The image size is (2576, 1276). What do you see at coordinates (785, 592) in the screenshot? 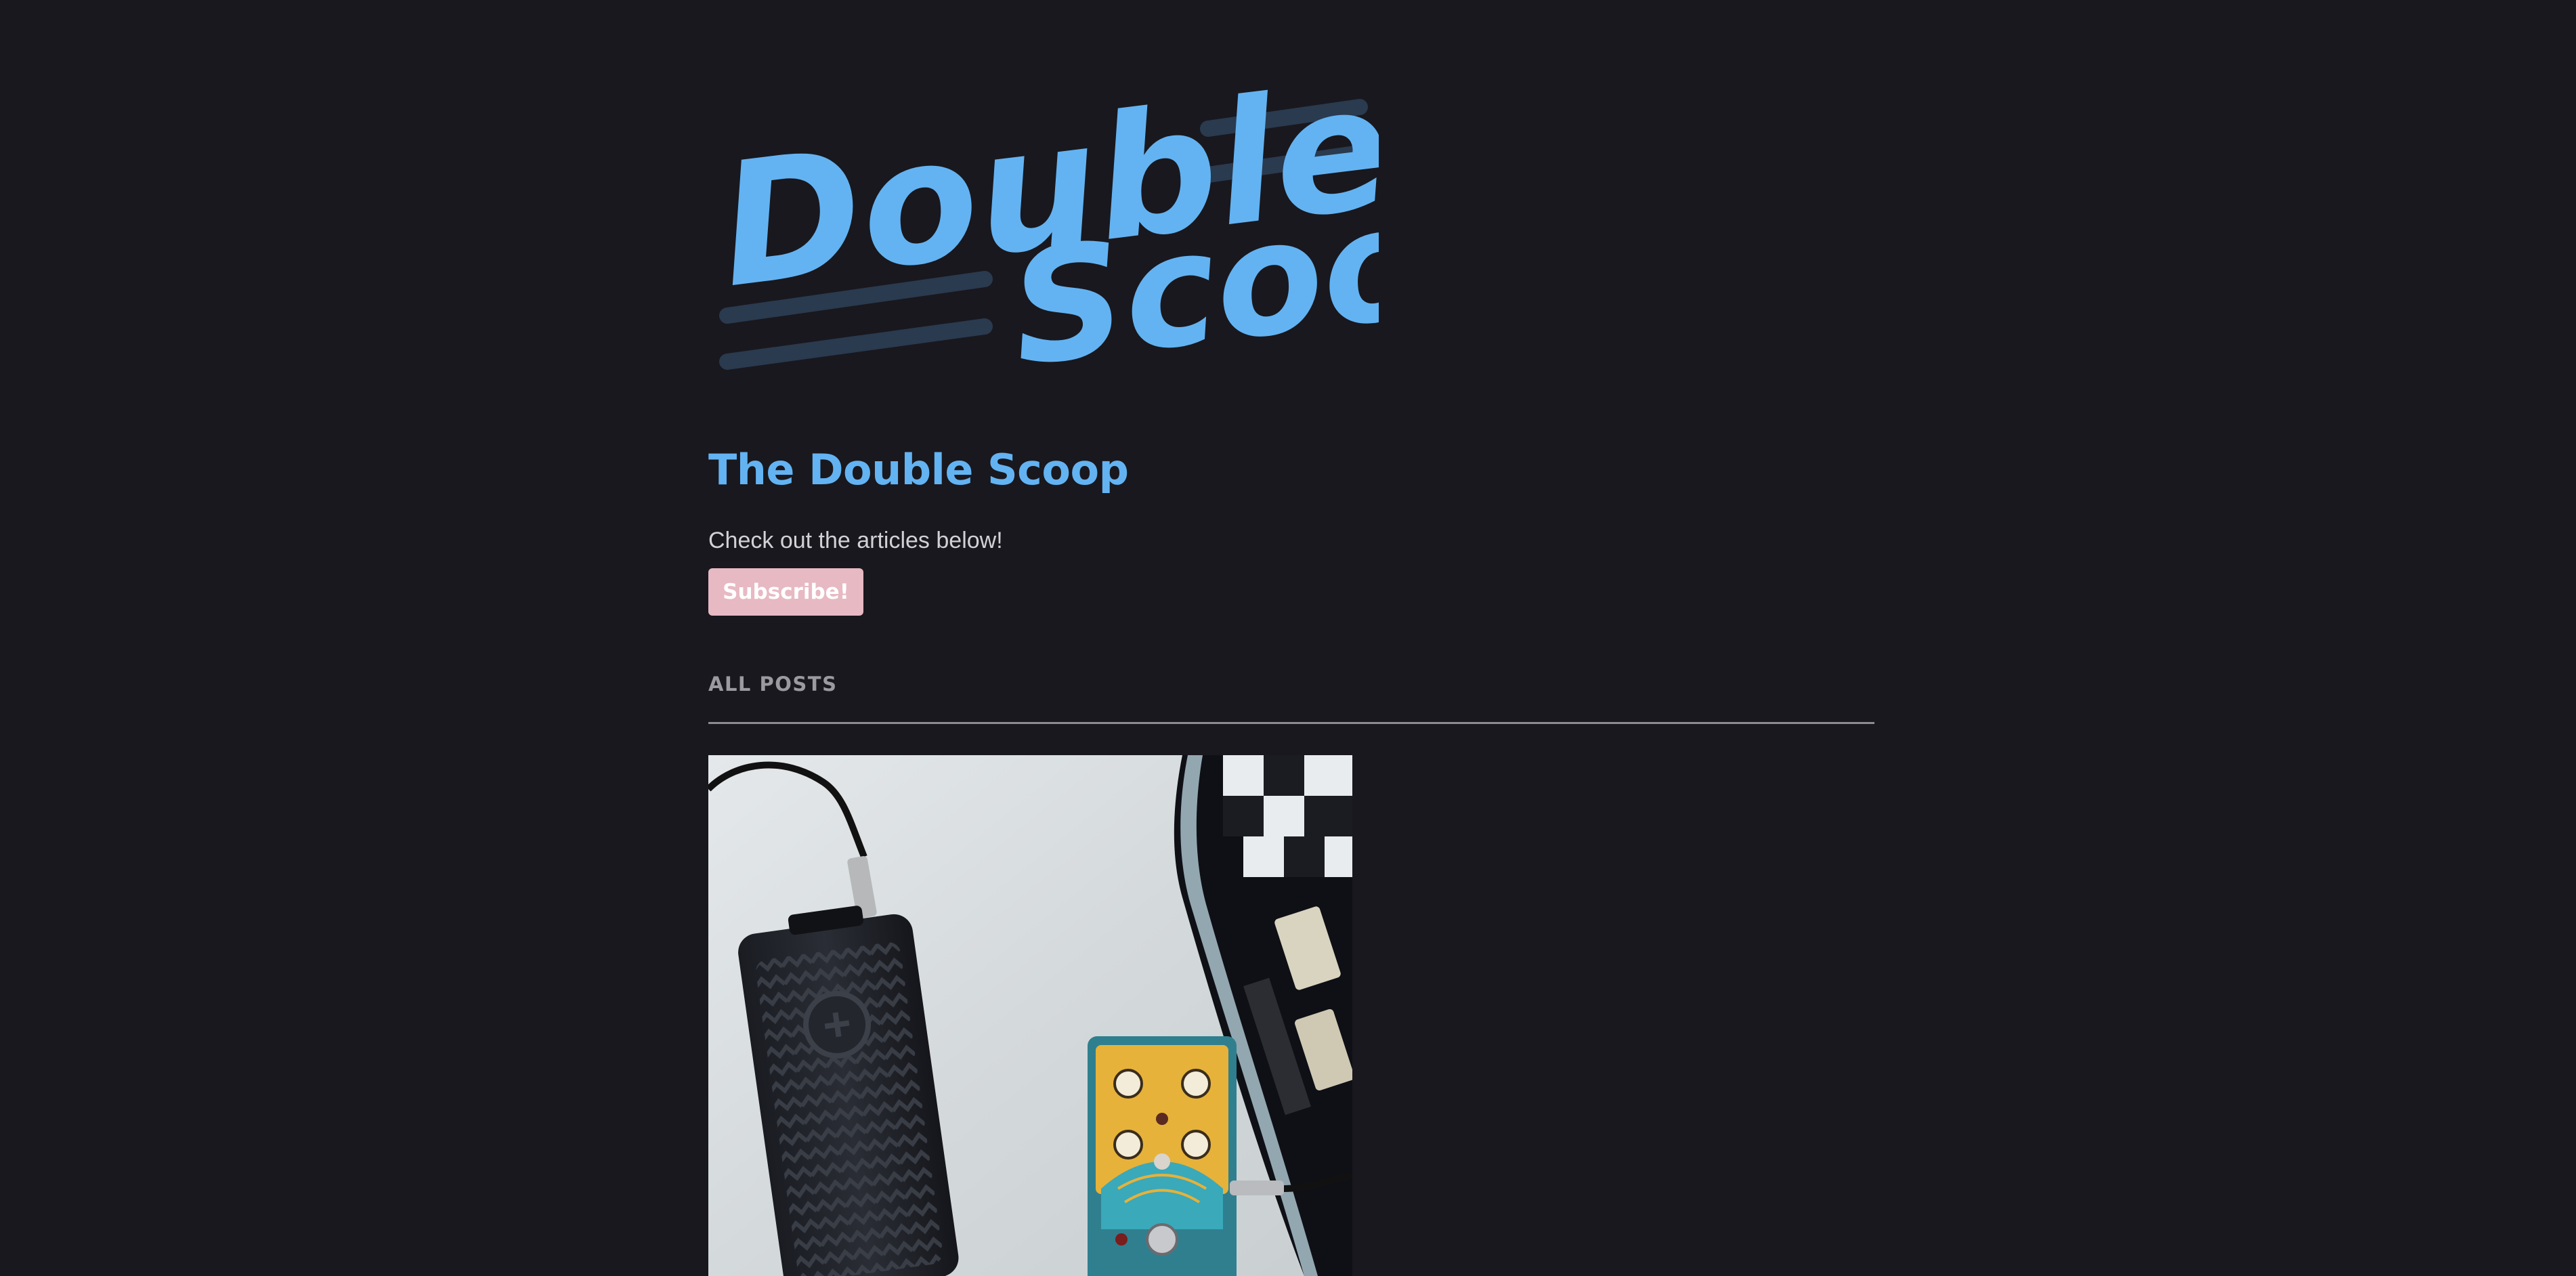
I see `subscribe-button: Subscribe!` at bounding box center [785, 592].